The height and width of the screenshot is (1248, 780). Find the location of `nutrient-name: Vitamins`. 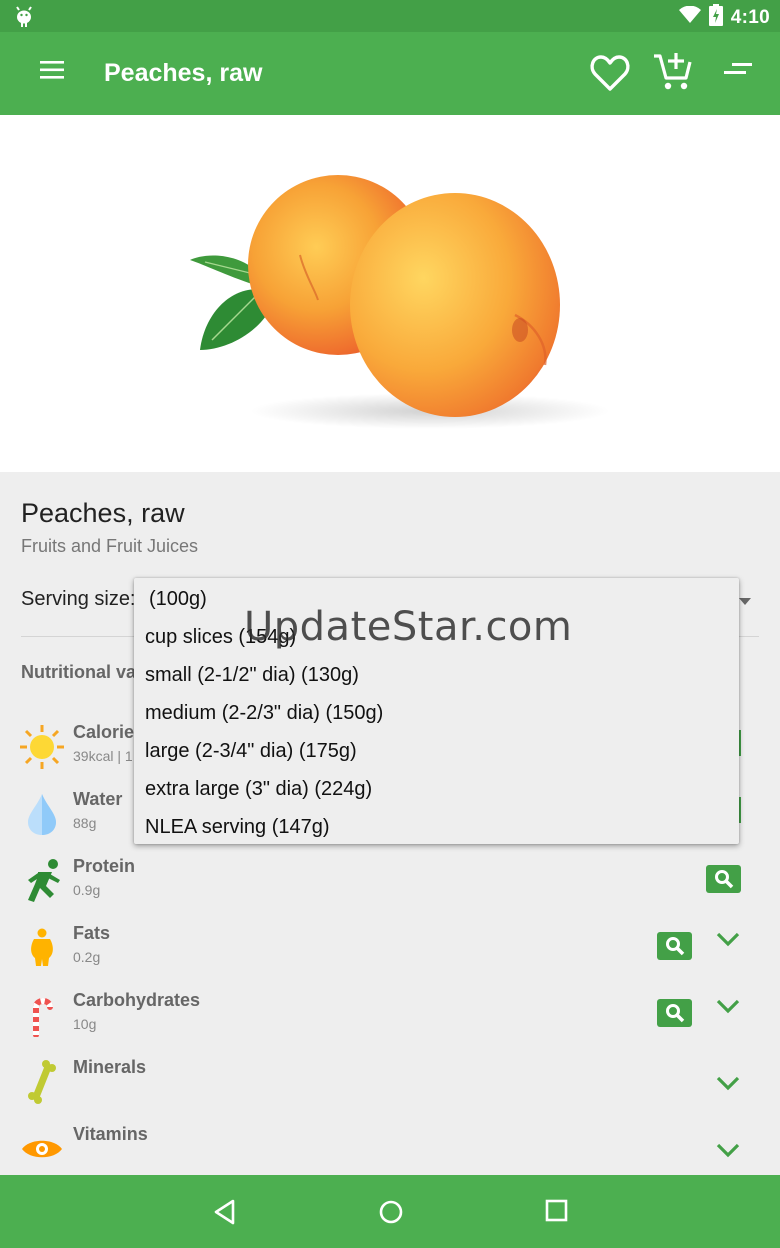

nutrient-name: Vitamins is located at coordinates (110, 1134).